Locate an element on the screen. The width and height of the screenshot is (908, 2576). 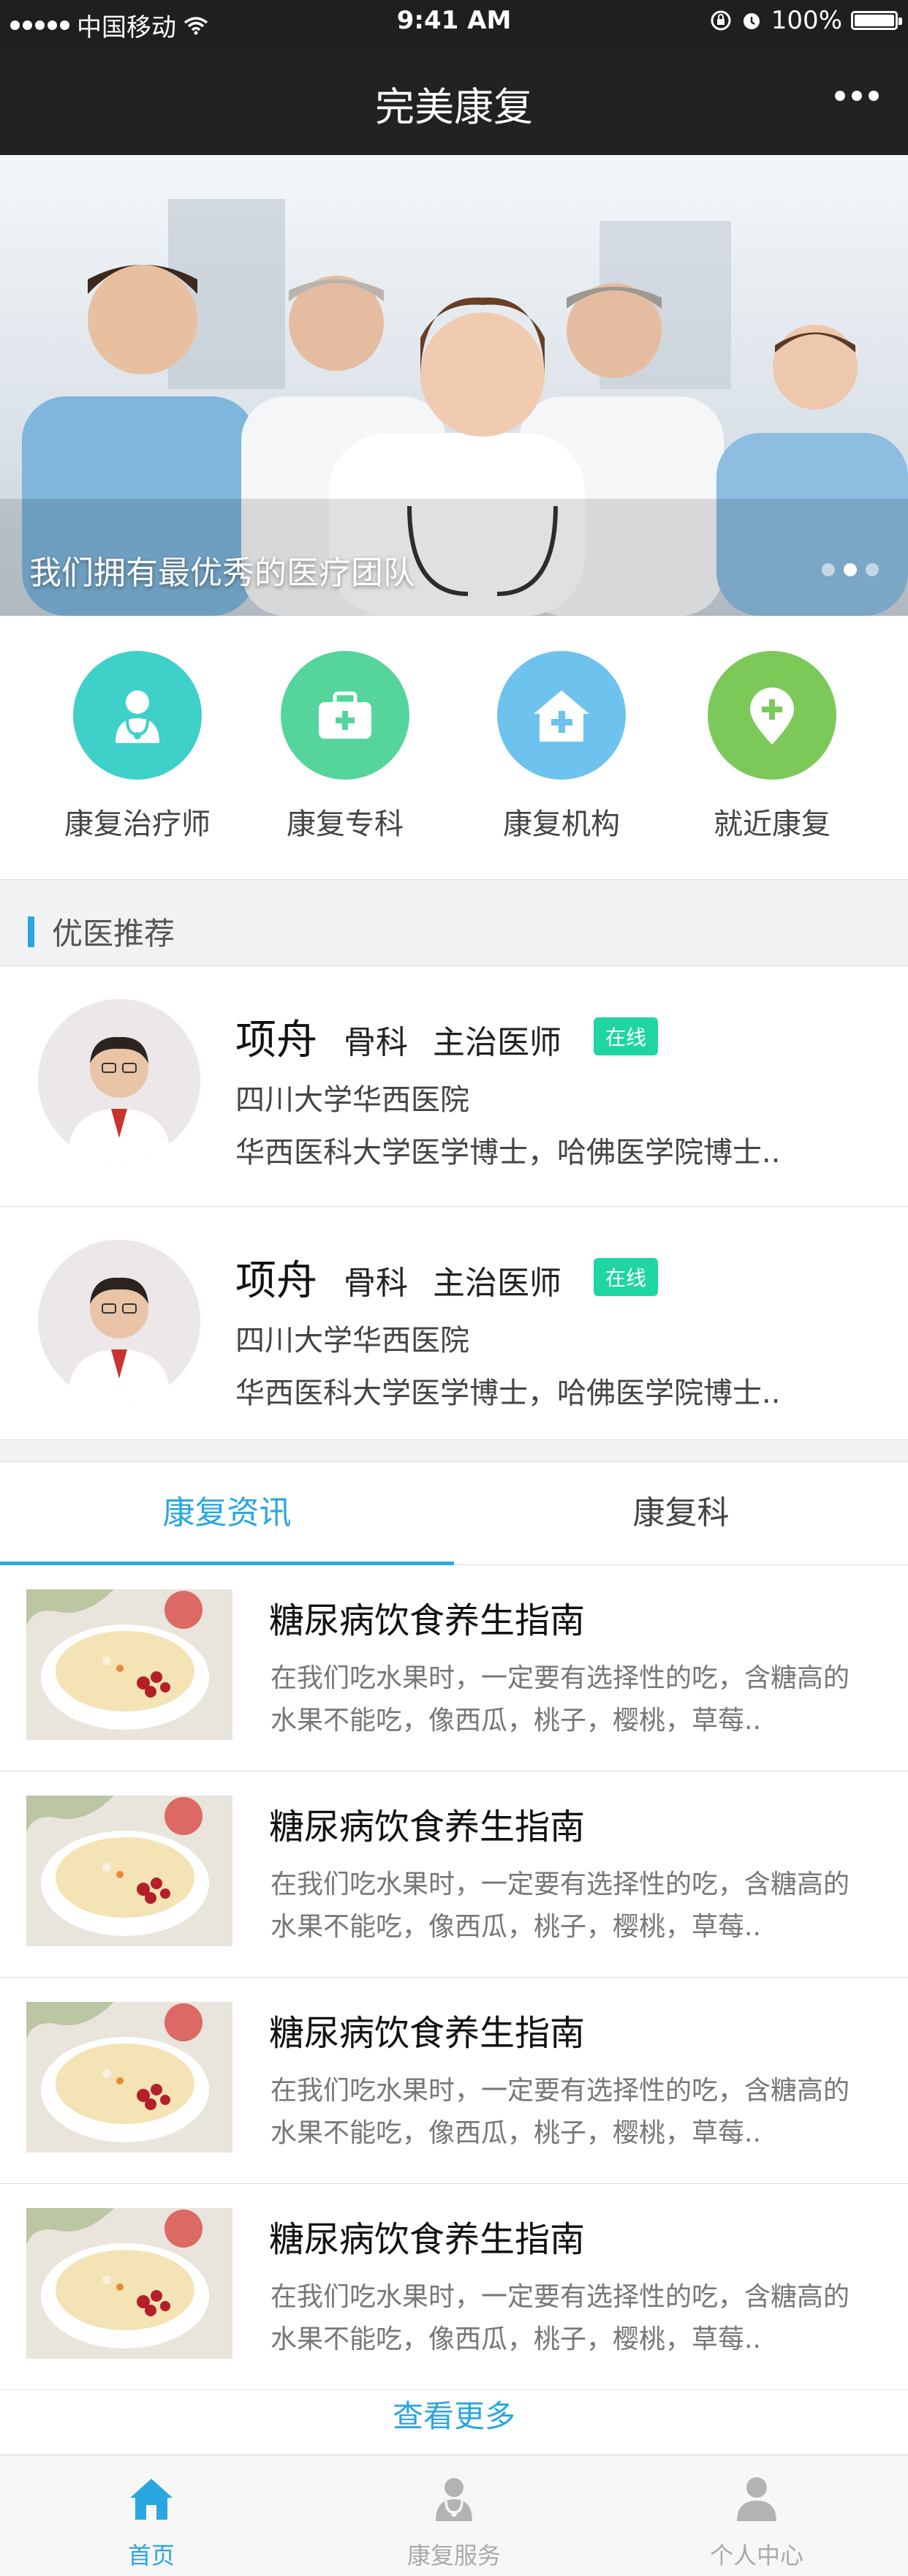
content-tabs: 康复资讯 康复科 is located at coordinates (454, 1513).